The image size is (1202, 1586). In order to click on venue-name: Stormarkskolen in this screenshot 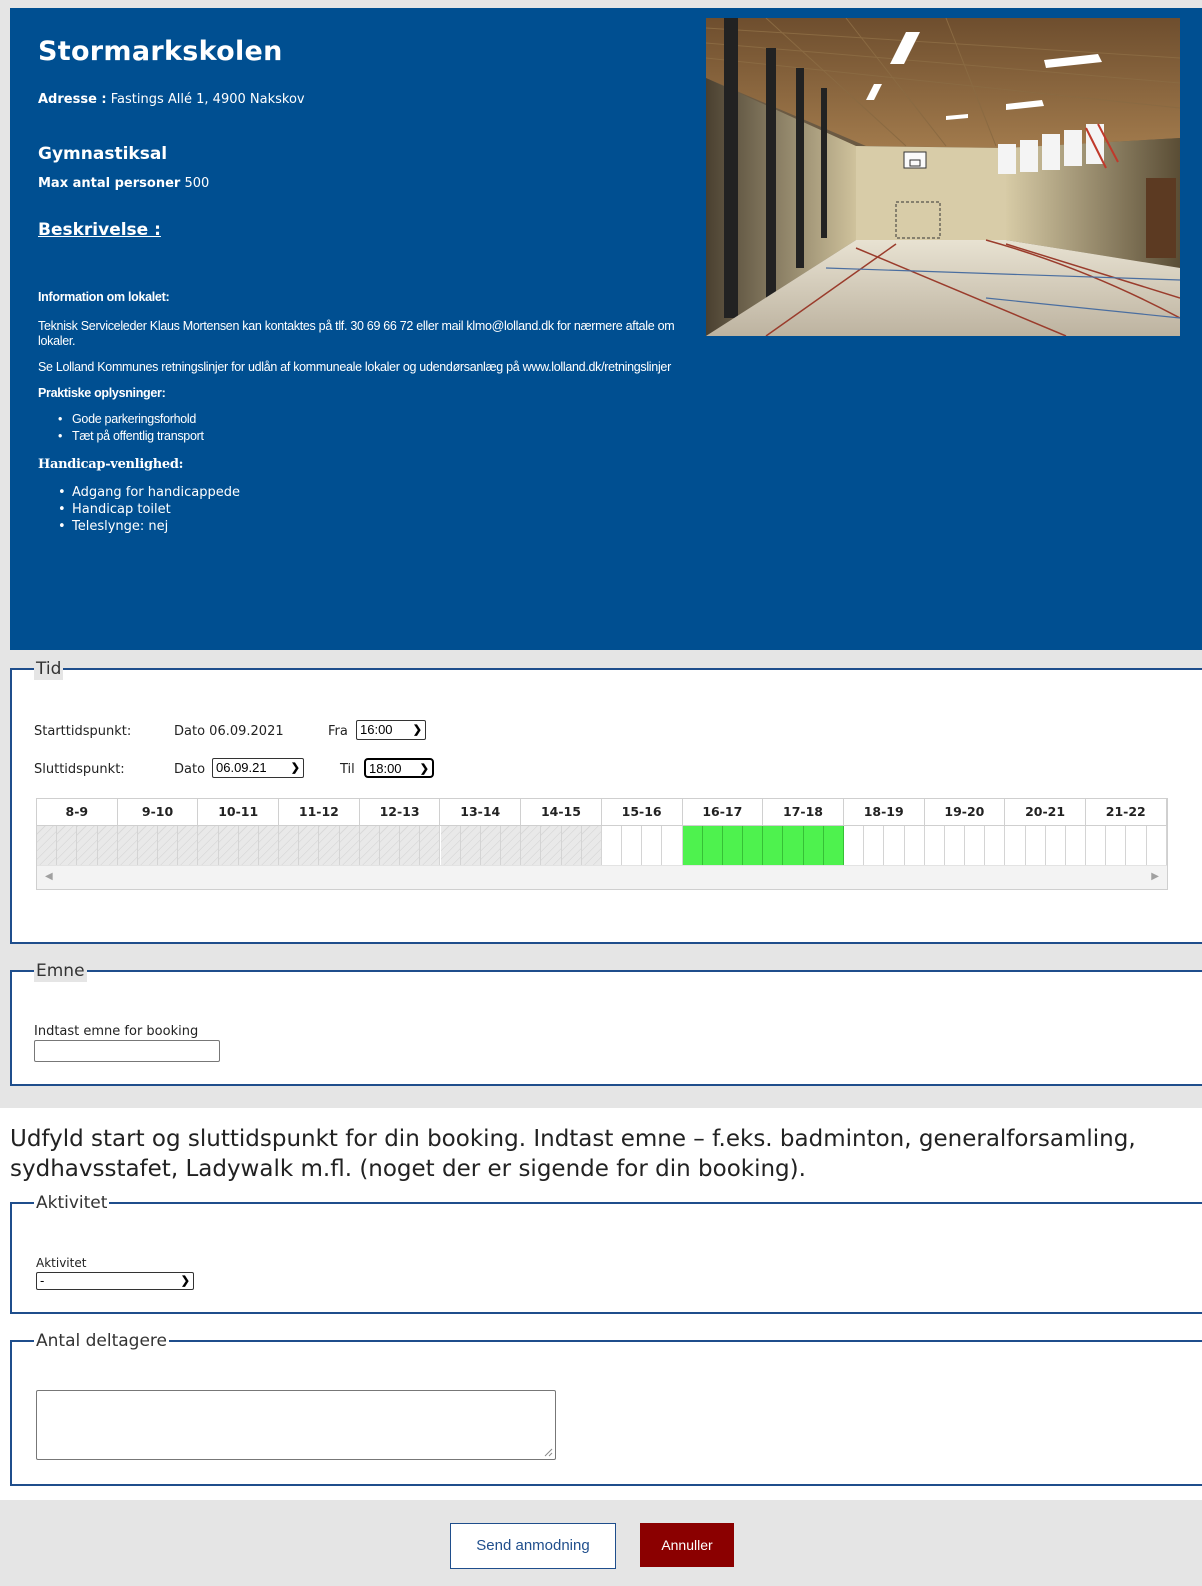, I will do `click(160, 51)`.